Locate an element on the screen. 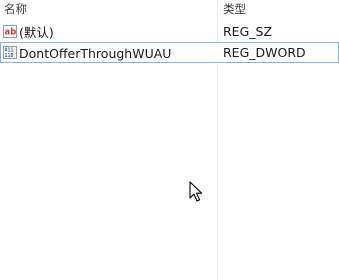 The image size is (339, 280). value-name-cell: 011 110 DontOfferThroughWUAU is located at coordinates (87, 52).